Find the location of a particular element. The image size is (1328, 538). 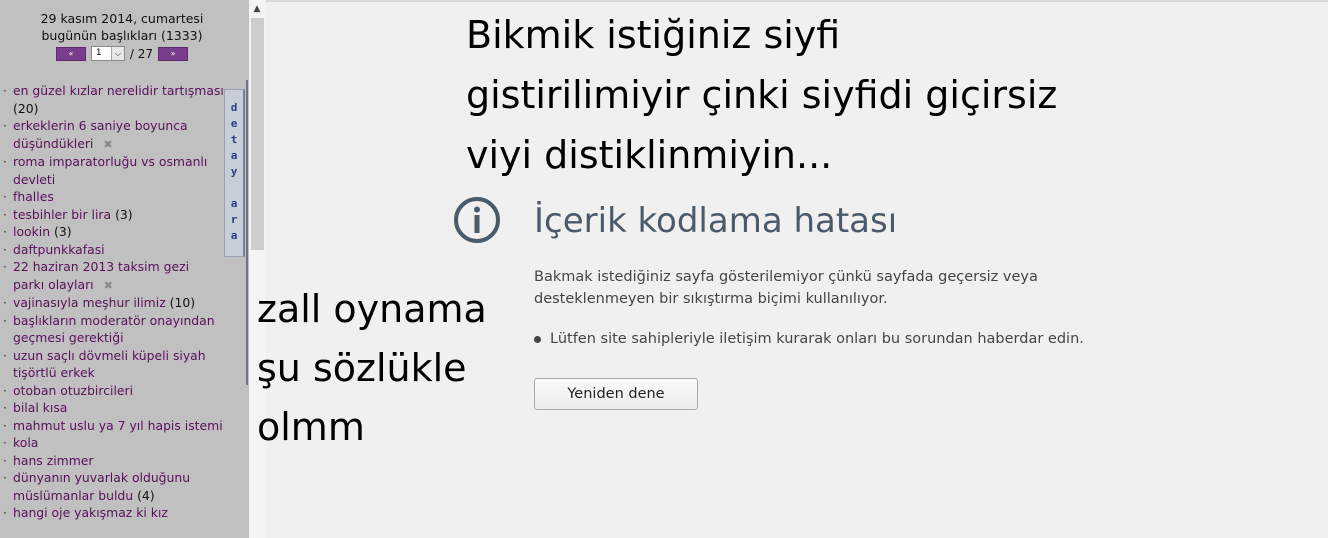

error-title: İçerik kodlama hatası is located at coordinates (716, 221).